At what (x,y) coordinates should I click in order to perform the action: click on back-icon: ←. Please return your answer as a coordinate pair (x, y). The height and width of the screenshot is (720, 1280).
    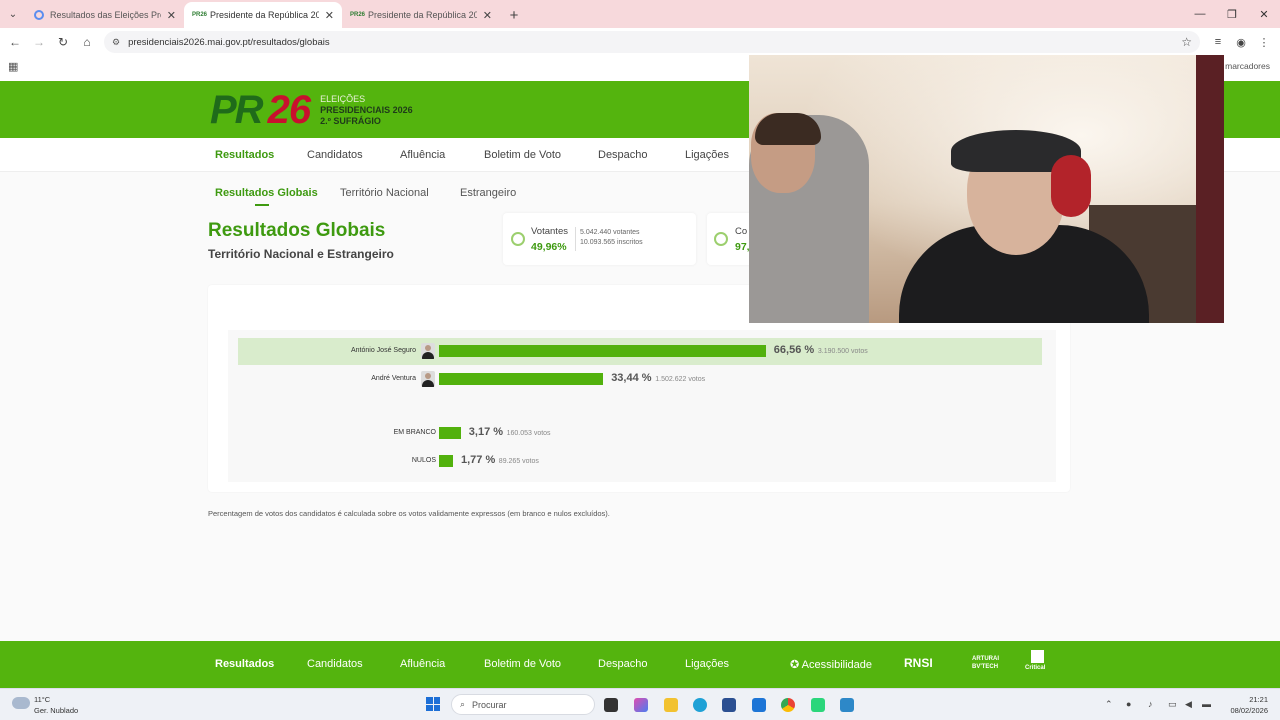
    Looking at the image, I should click on (15, 42).